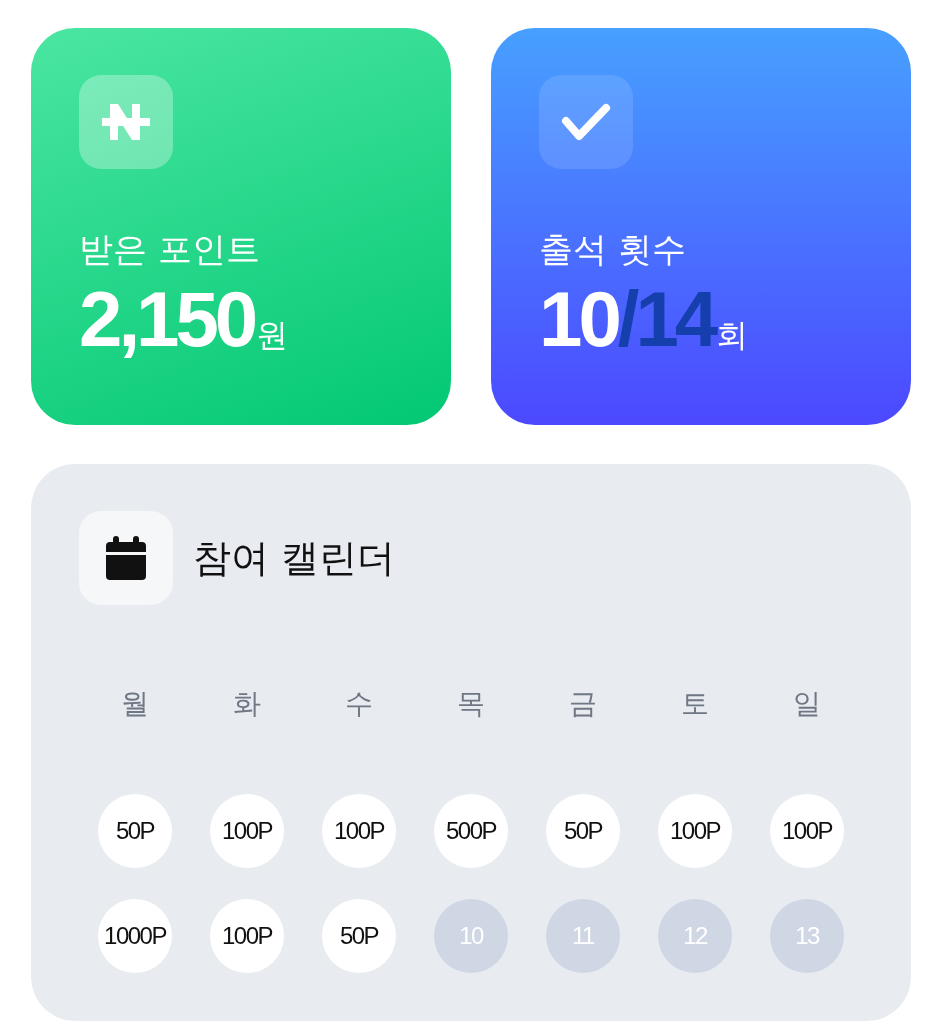 The image size is (947, 1036). What do you see at coordinates (578, 318) in the screenshot?
I see `stat-value: 10` at bounding box center [578, 318].